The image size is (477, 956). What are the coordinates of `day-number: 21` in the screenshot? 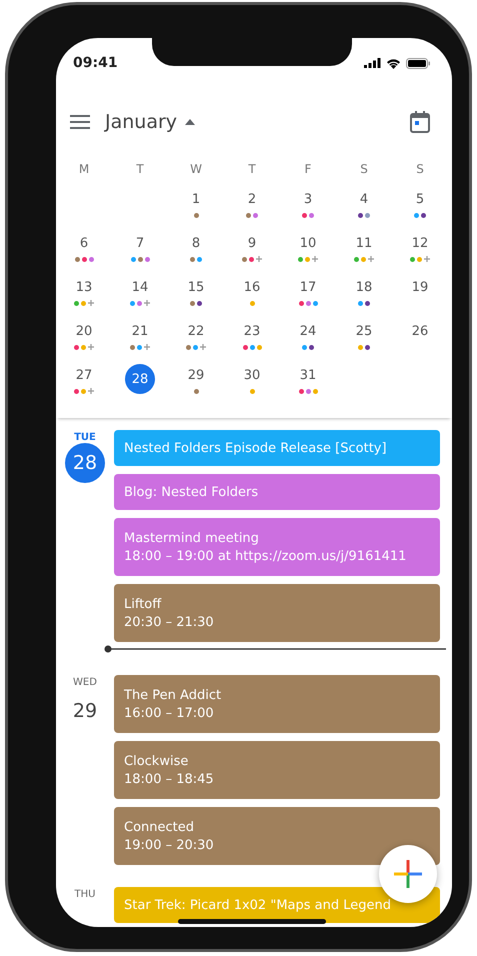 It's located at (140, 331).